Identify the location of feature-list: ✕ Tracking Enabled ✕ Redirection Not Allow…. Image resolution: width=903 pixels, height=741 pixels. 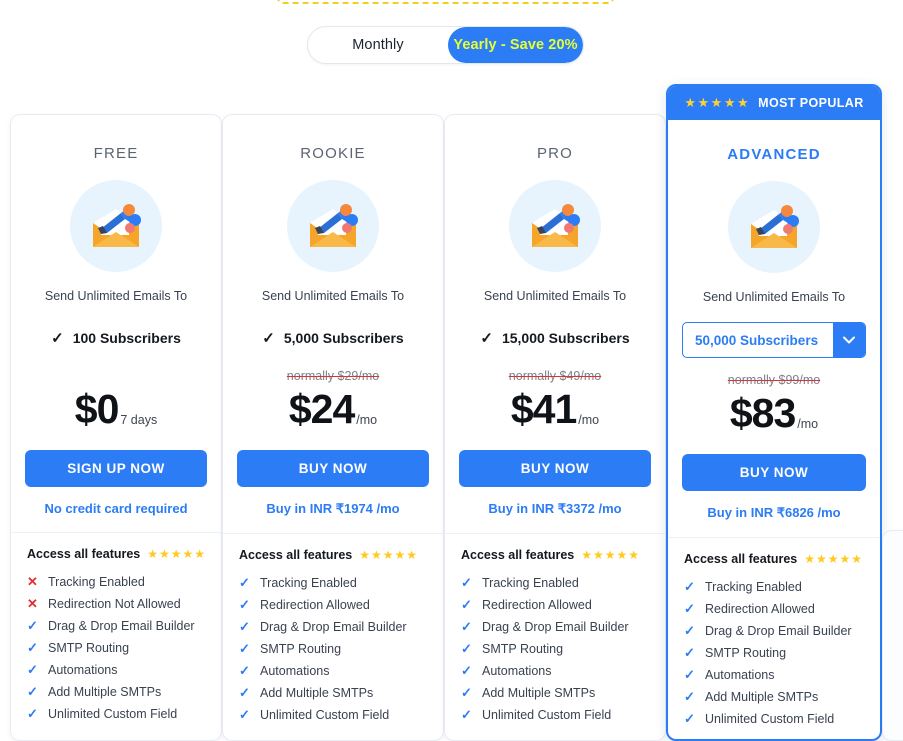
(116, 643).